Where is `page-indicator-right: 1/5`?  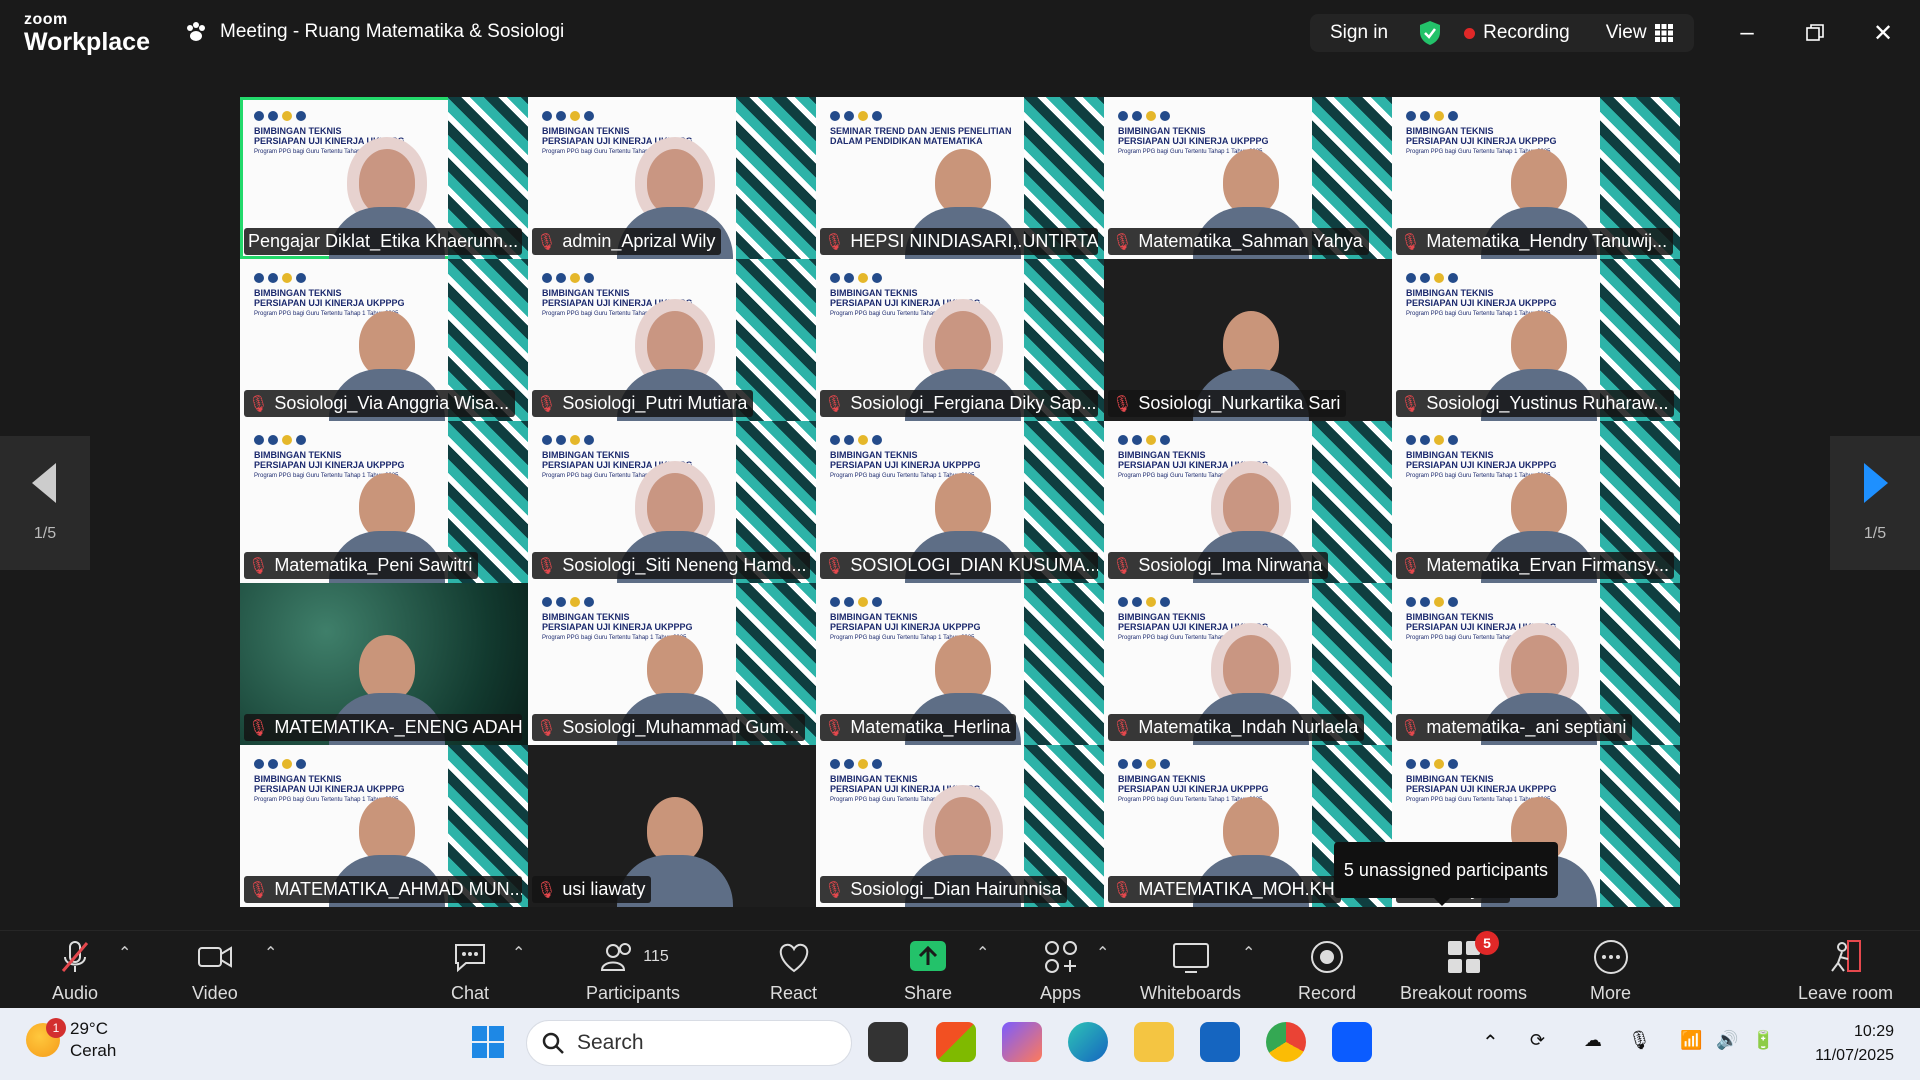 page-indicator-right: 1/5 is located at coordinates (1875, 533).